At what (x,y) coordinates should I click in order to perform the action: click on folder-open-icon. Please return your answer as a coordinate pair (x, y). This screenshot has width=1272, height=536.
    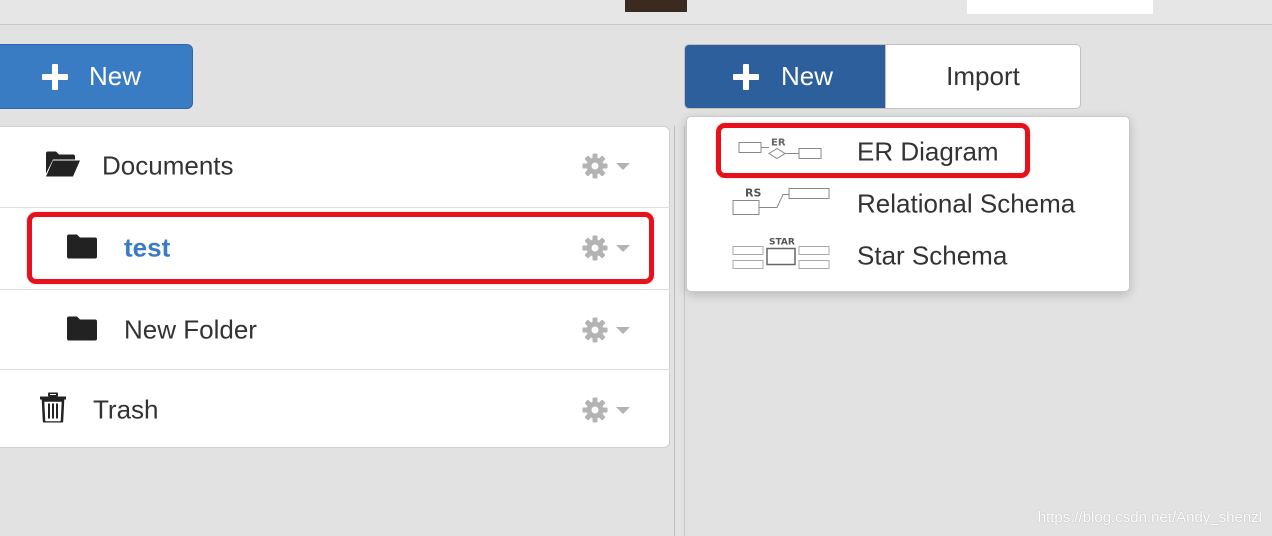
    Looking at the image, I should click on (63, 166).